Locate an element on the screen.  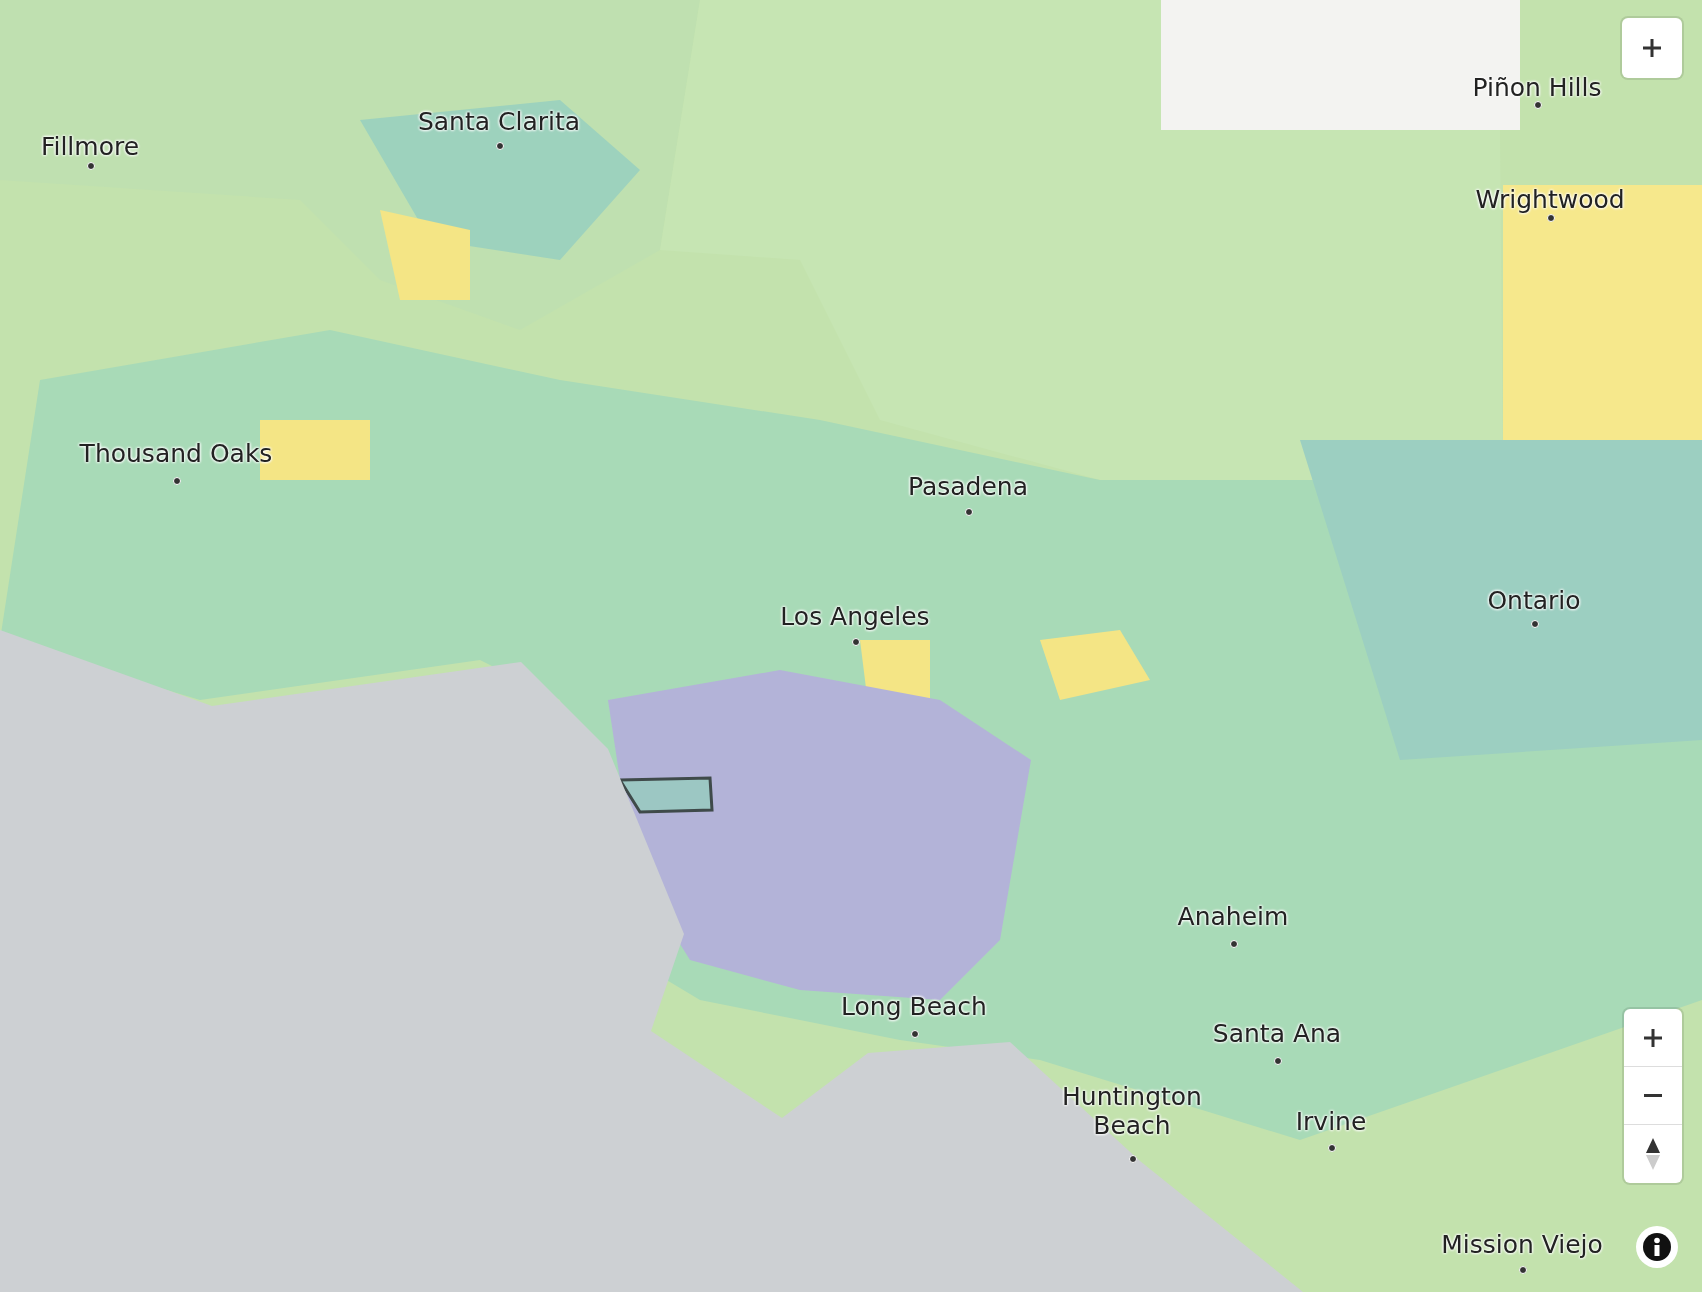
place-label: Pasadena is located at coordinates (968, 487).